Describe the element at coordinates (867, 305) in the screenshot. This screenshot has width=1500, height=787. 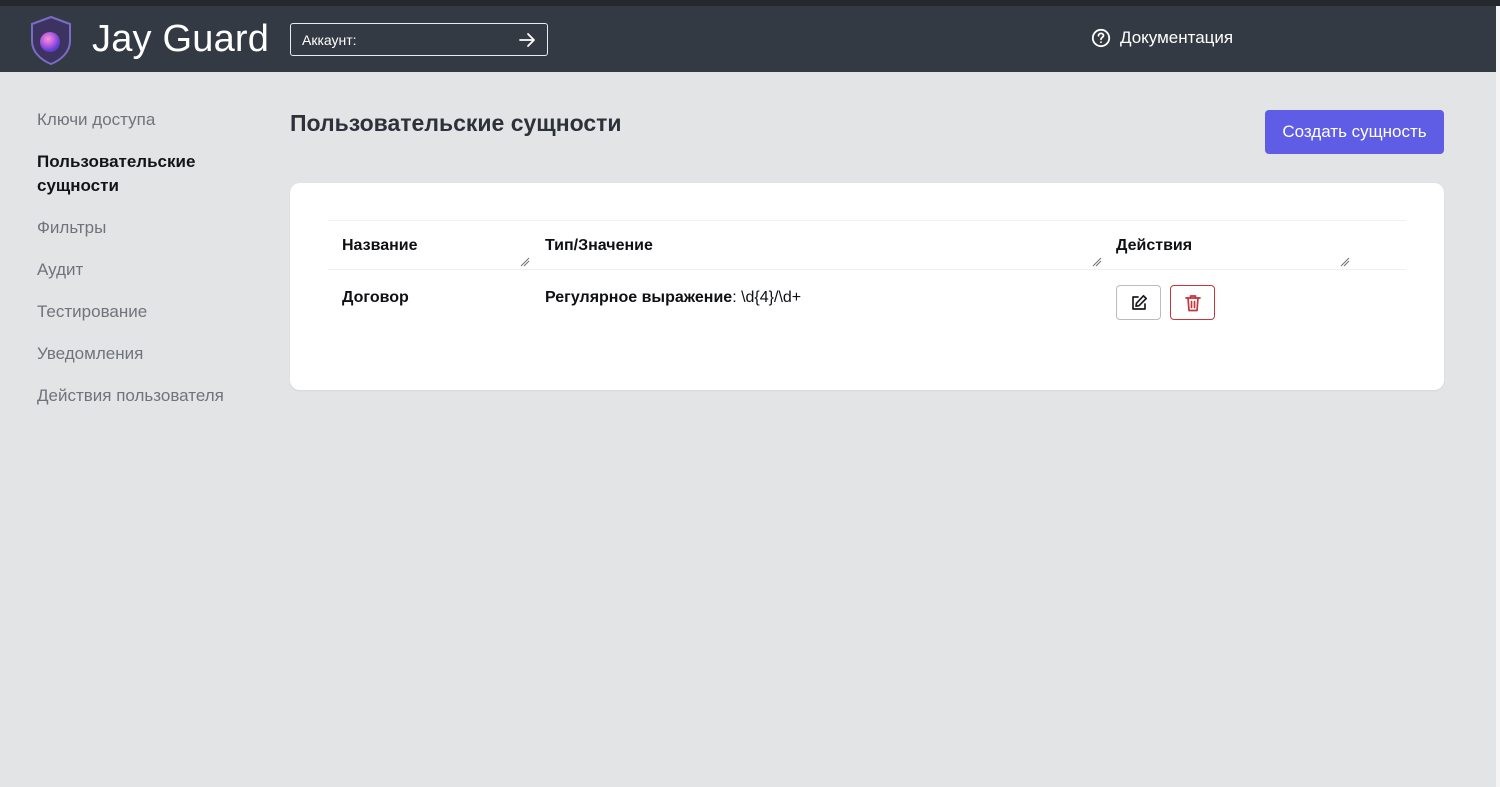
I see `table-row: Договор Регулярное выражение: \d{4}/\d+` at that location.